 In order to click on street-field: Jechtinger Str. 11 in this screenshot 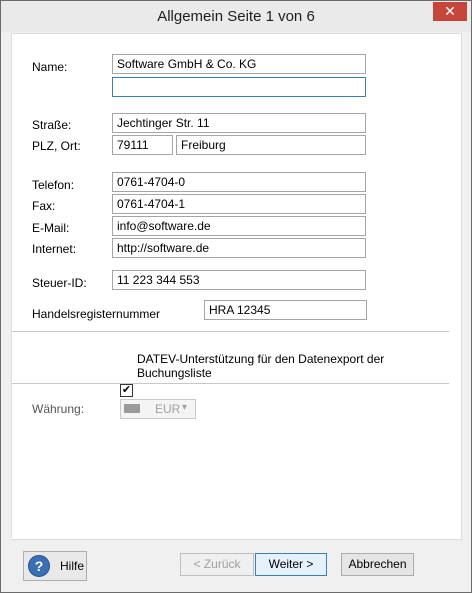, I will do `click(239, 123)`.